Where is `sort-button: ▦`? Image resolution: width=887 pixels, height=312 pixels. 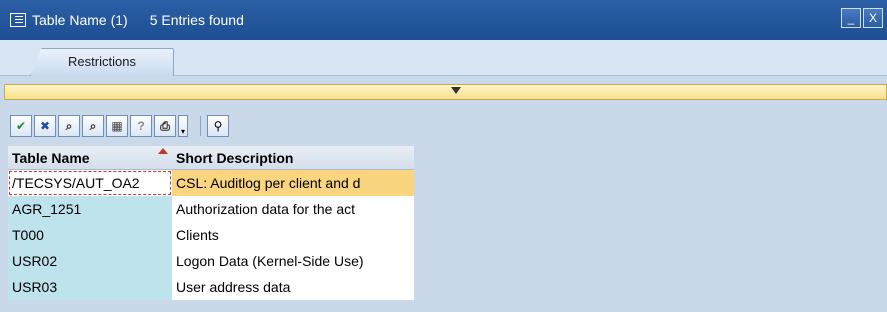
sort-button: ▦ is located at coordinates (117, 126).